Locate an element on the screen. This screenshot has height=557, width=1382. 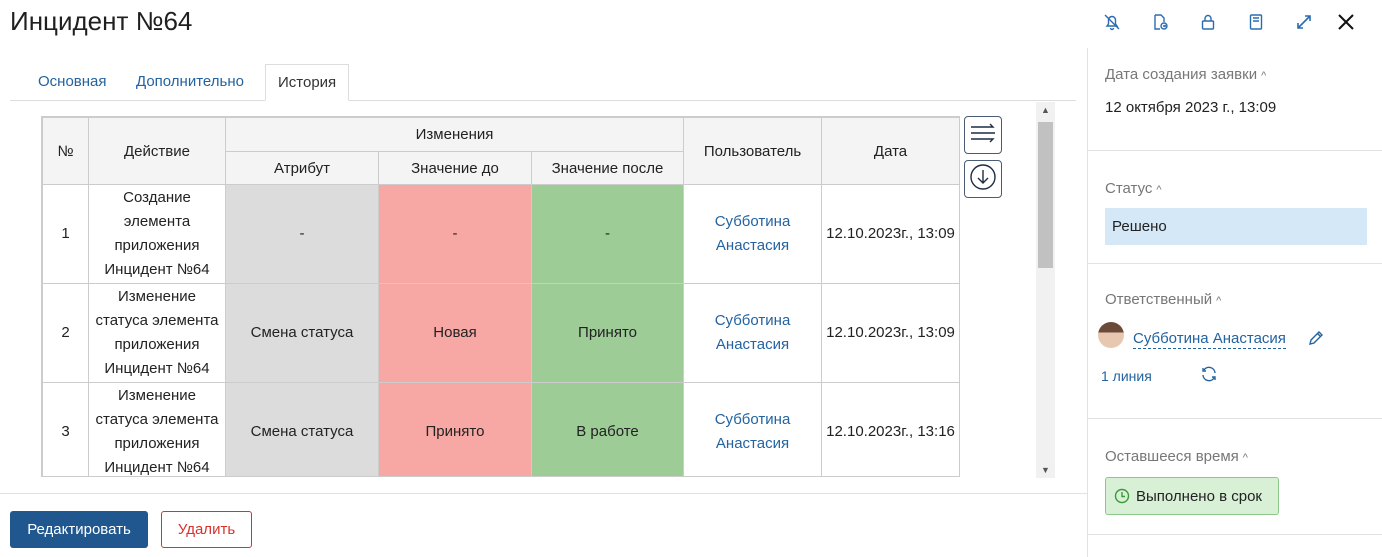
row-before: Новая is located at coordinates (455, 333).